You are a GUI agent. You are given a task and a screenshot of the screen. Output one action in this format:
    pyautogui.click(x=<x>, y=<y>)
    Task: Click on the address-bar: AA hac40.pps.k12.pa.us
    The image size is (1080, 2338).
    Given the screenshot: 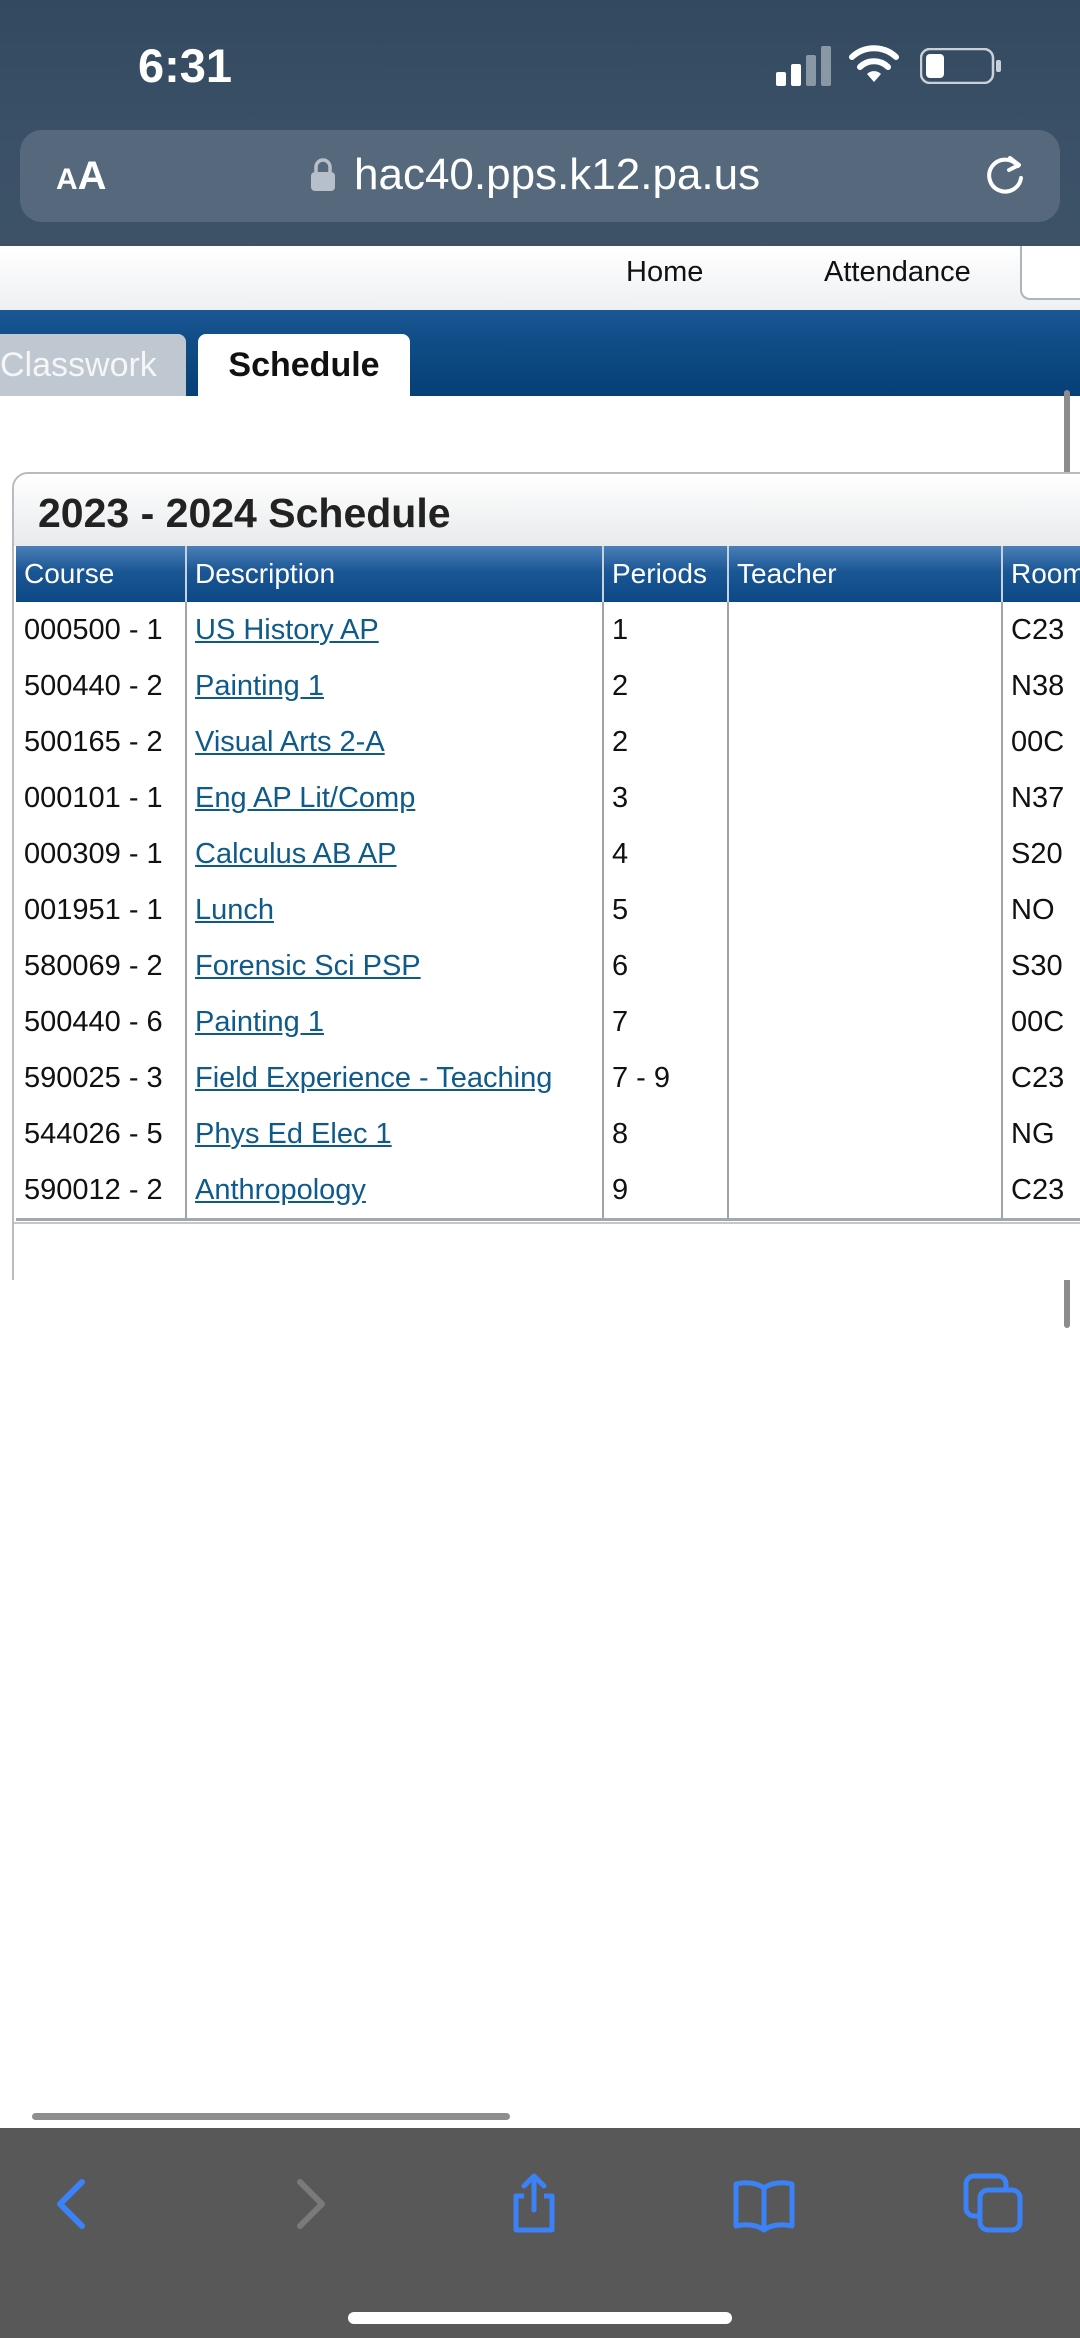 What is the action you would take?
    pyautogui.click(x=540, y=176)
    